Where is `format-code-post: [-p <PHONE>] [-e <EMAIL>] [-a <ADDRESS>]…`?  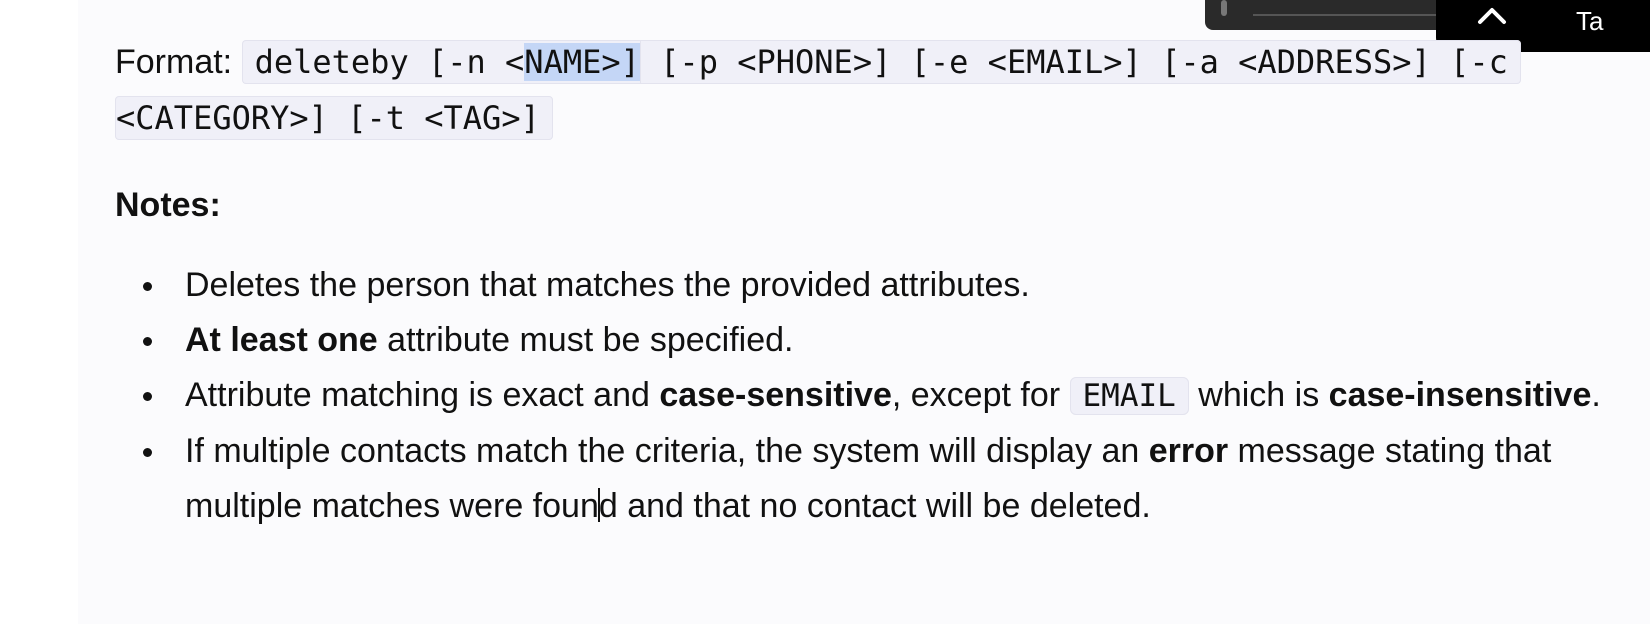
format-code-post: [-p <PHONE>] [-e <EMAIL>] [-a <ADDRESS>]… is located at coordinates (1074, 62).